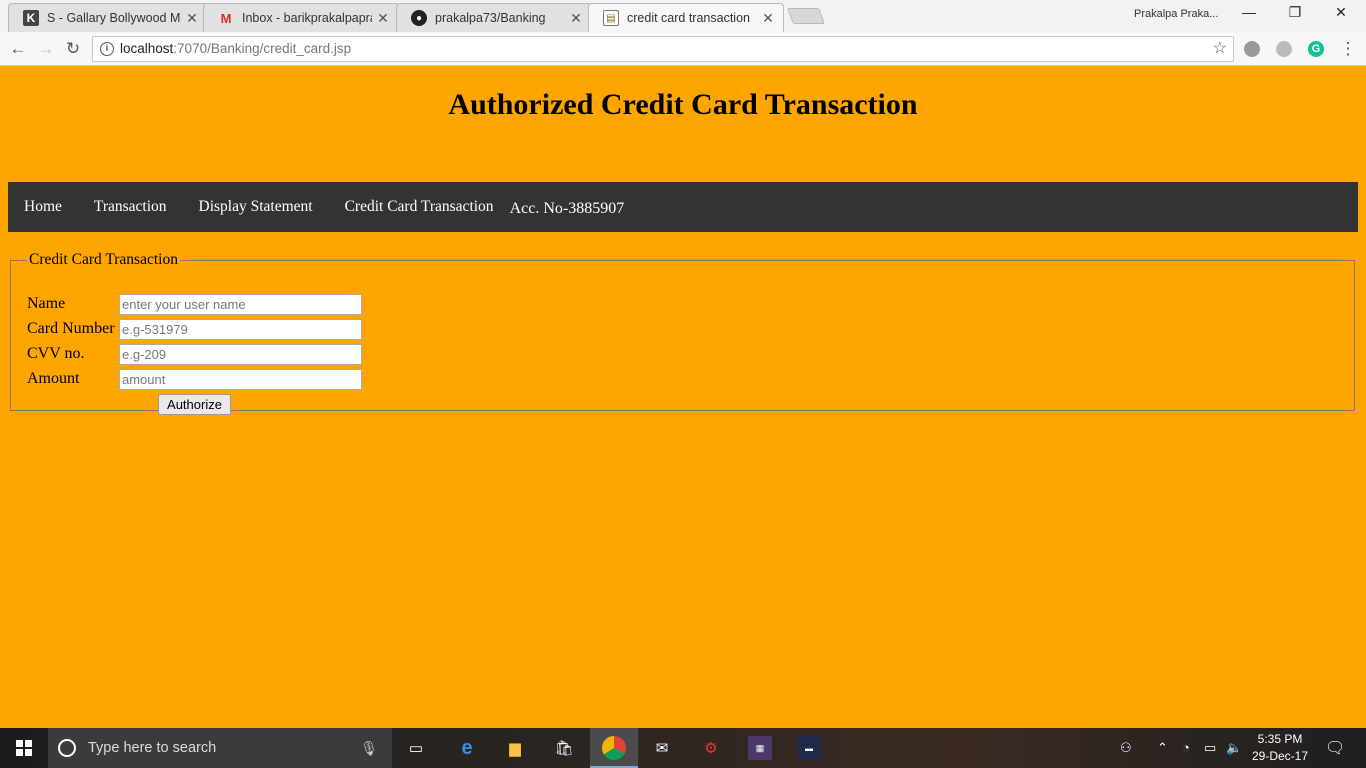 Image resolution: width=1366 pixels, height=768 pixels. What do you see at coordinates (256, 207) in the screenshot?
I see `nav-display-statement: Display Statement` at bounding box center [256, 207].